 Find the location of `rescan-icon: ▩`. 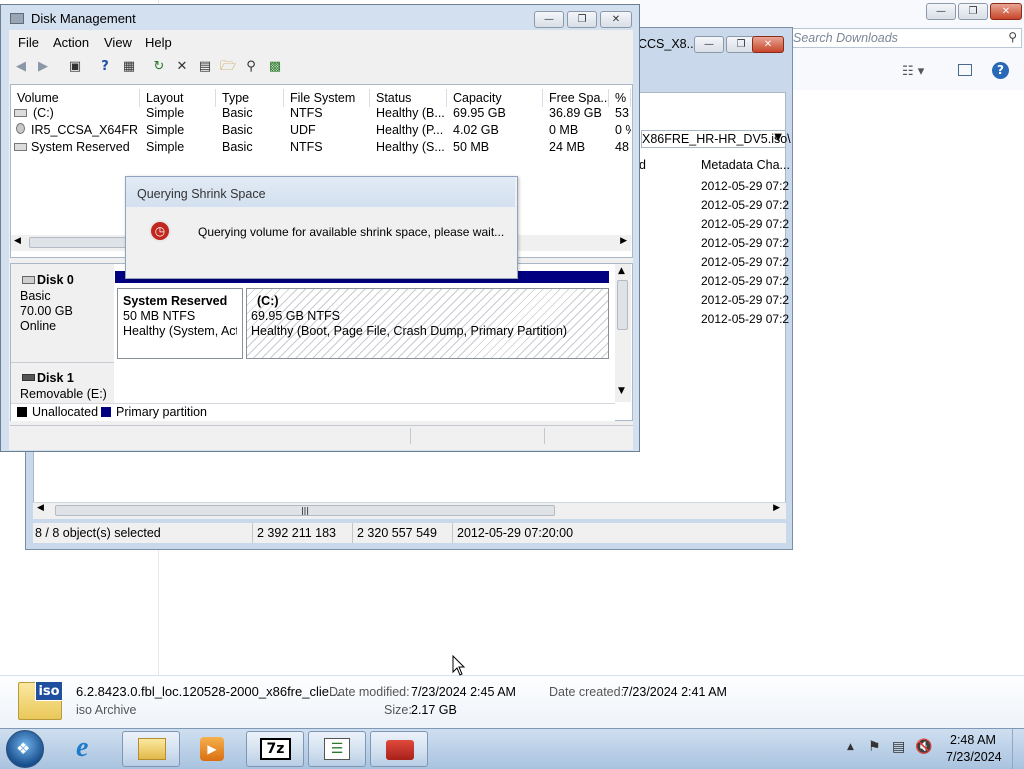

rescan-icon: ▩ is located at coordinates (275, 67).